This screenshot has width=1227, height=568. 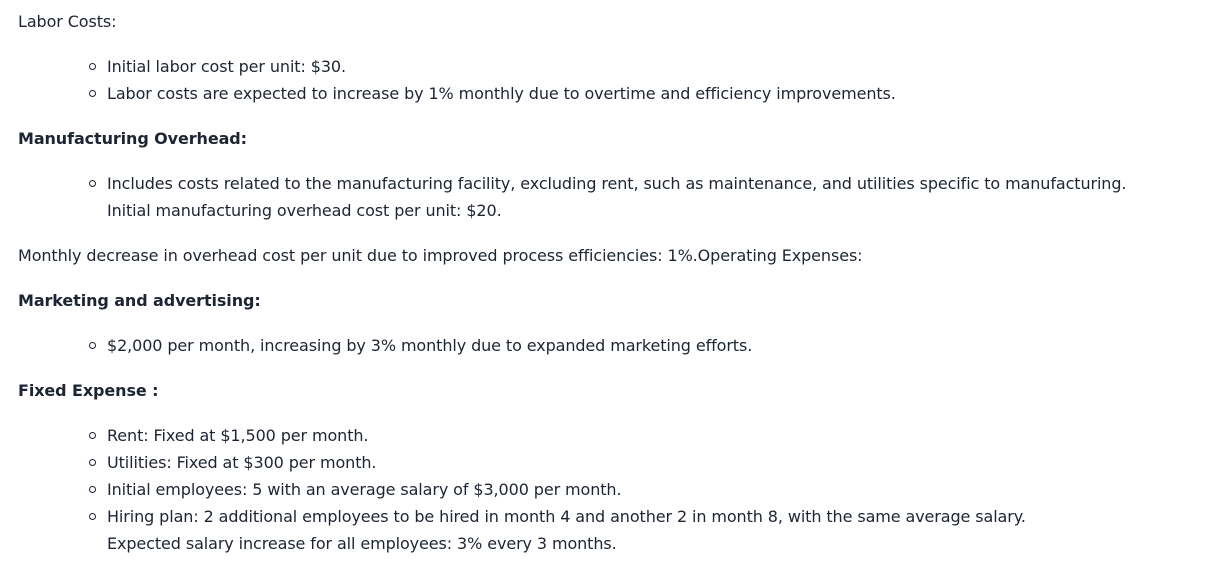 What do you see at coordinates (132, 138) in the screenshot?
I see `manufacturing-overhead-heading: Manufacturing Overhead:` at bounding box center [132, 138].